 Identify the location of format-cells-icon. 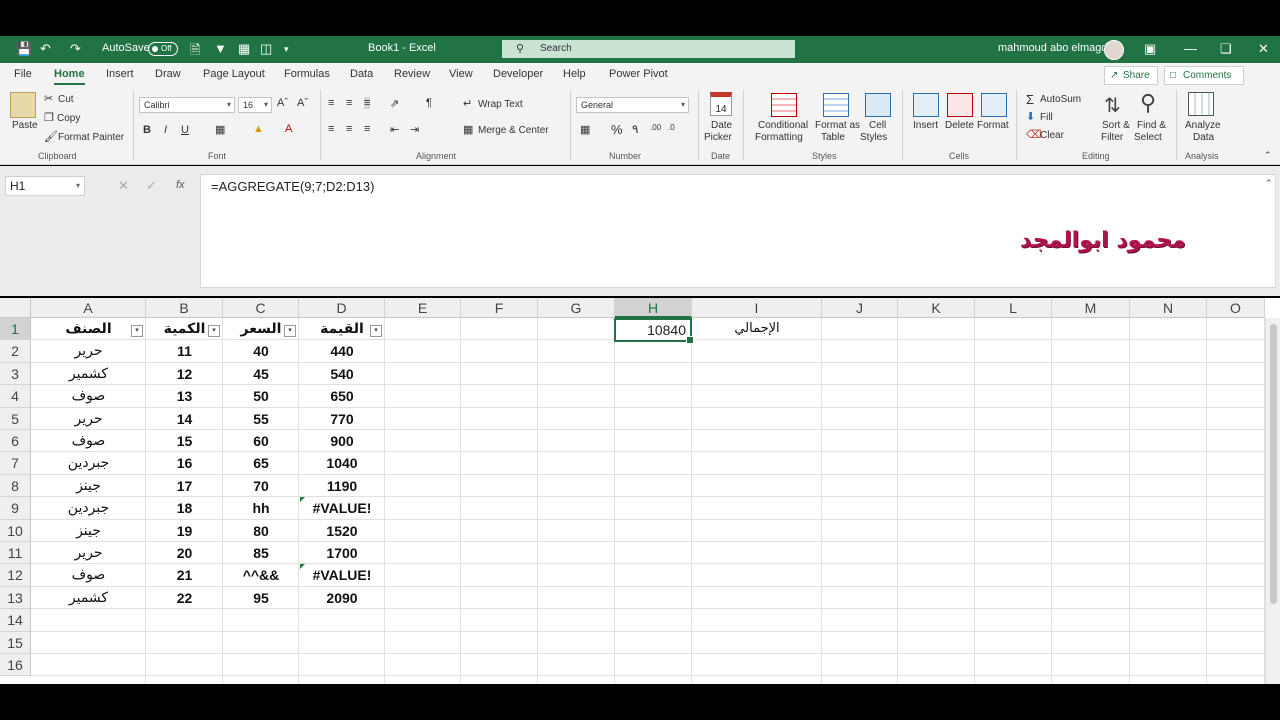
(994, 105).